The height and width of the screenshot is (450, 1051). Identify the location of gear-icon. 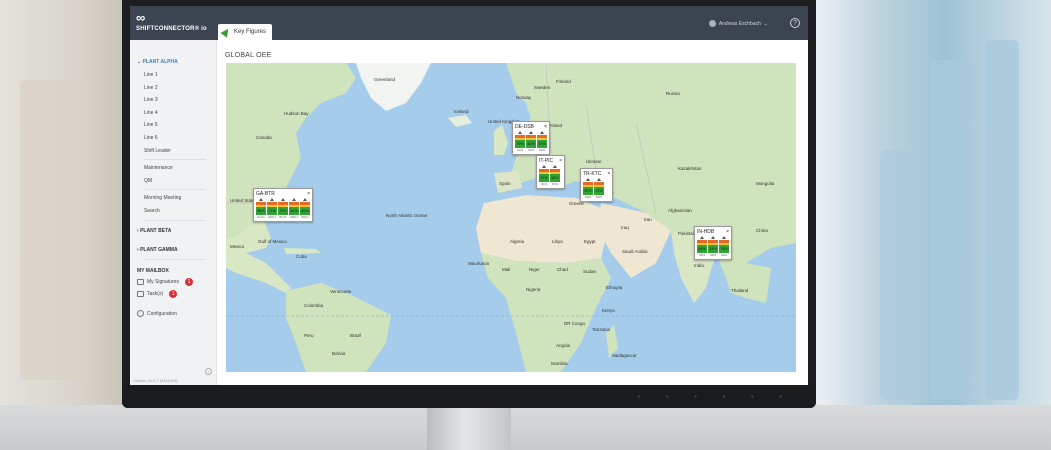
(140, 314).